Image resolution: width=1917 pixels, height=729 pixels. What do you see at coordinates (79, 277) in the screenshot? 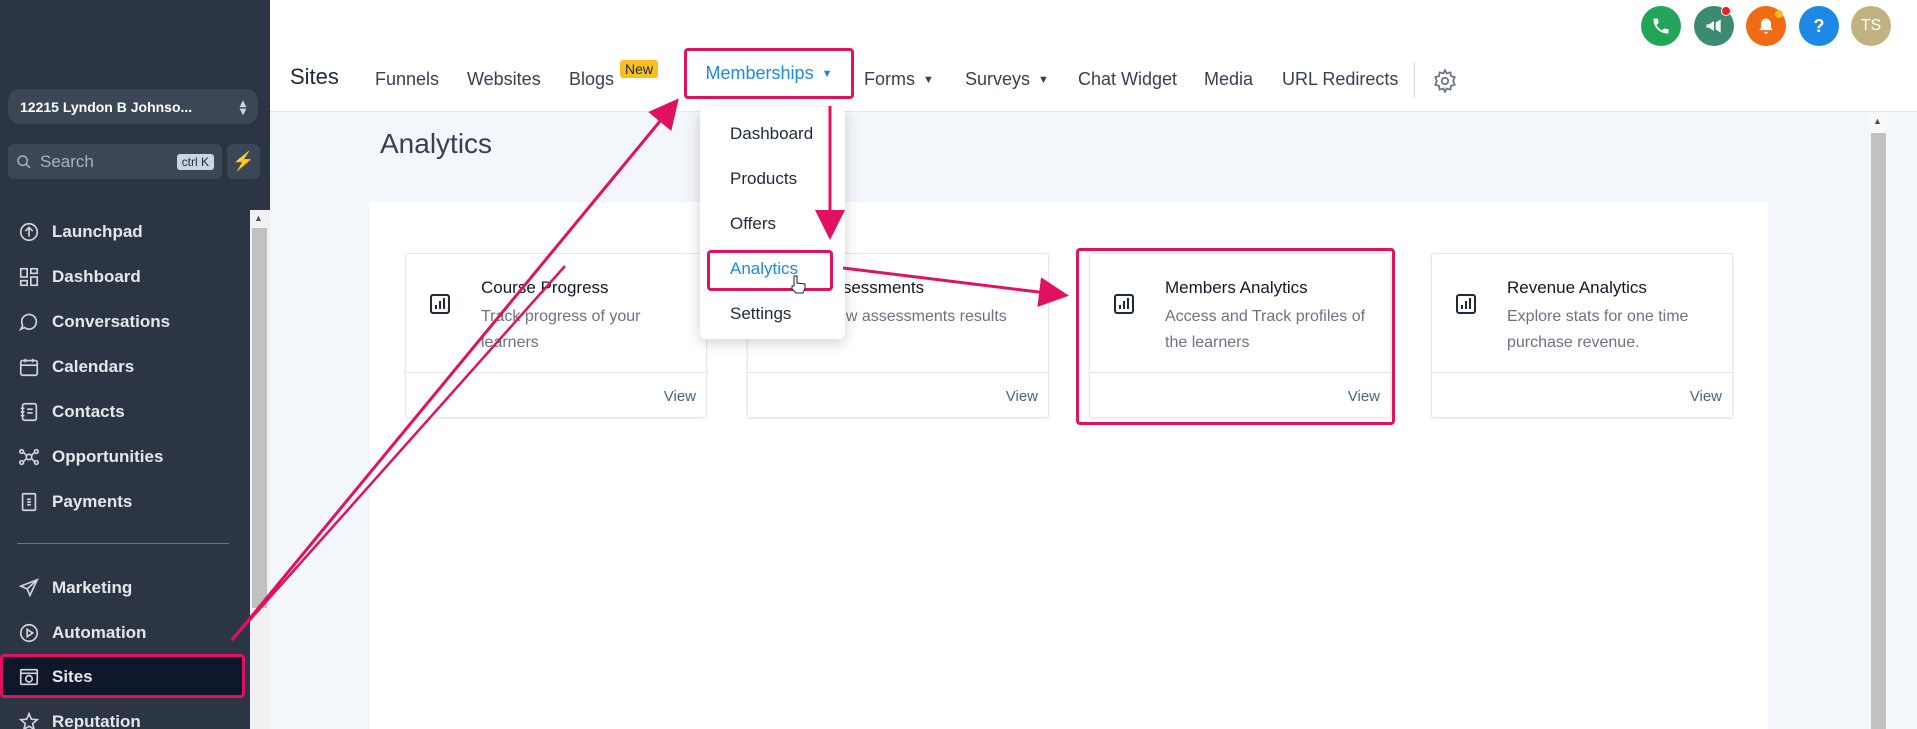
I see `sidebar-item-dashboard: Dashboard` at bounding box center [79, 277].